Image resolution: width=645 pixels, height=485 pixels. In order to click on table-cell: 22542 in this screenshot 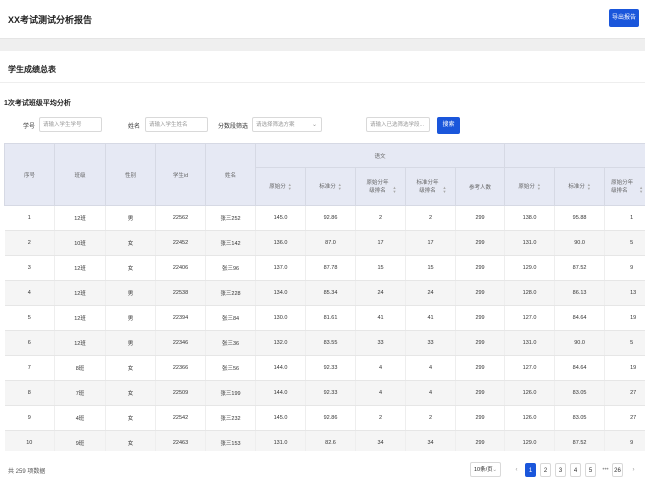, I will do `click(180, 418)`.